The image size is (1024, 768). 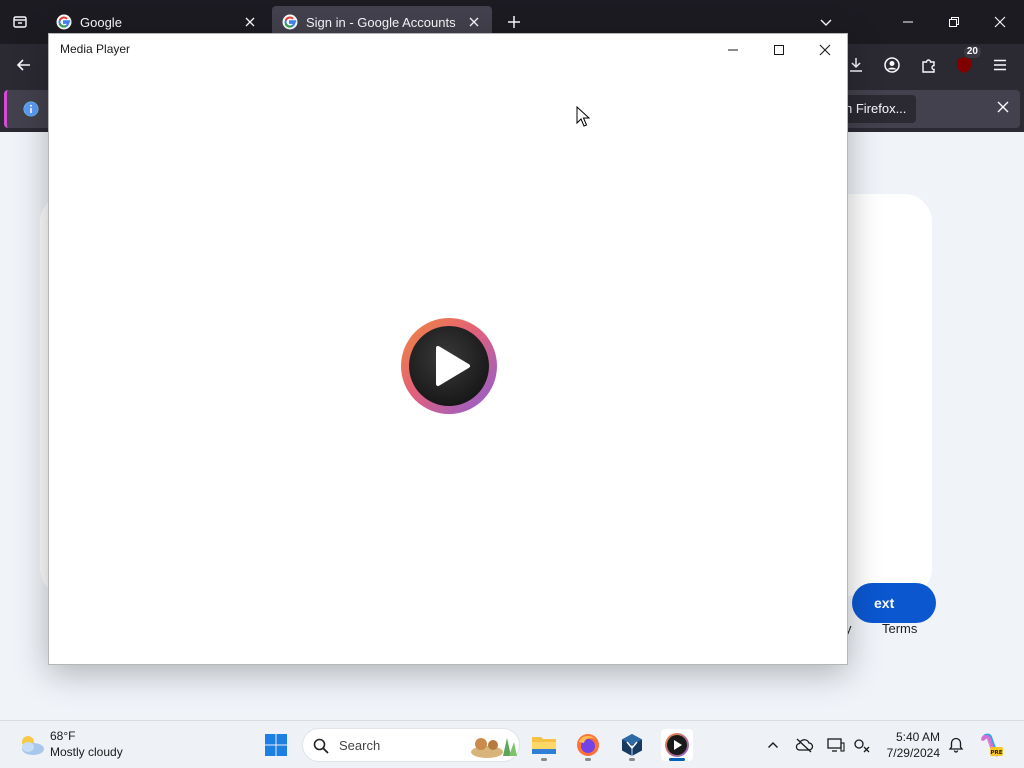 I want to click on footer-link-terms: Terms, so click(x=899, y=628).